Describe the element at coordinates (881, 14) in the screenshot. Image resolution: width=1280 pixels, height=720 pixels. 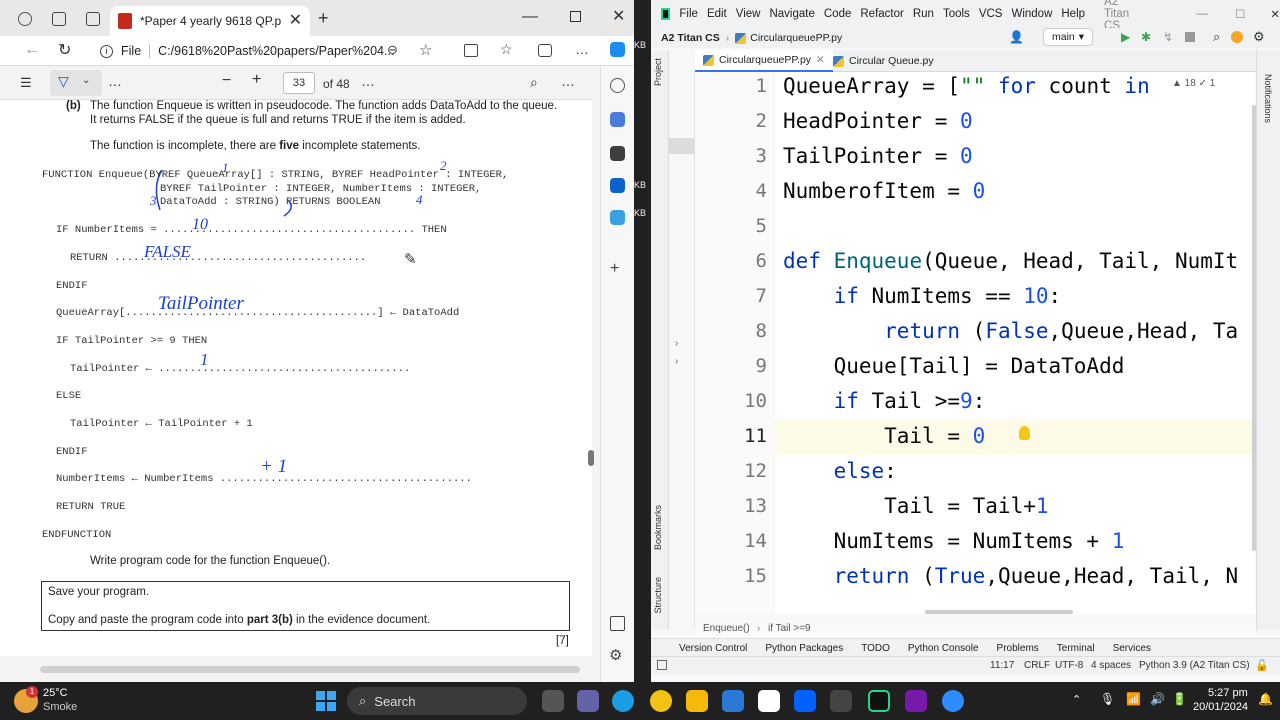
I see `menu-refactor: Refactor` at that location.